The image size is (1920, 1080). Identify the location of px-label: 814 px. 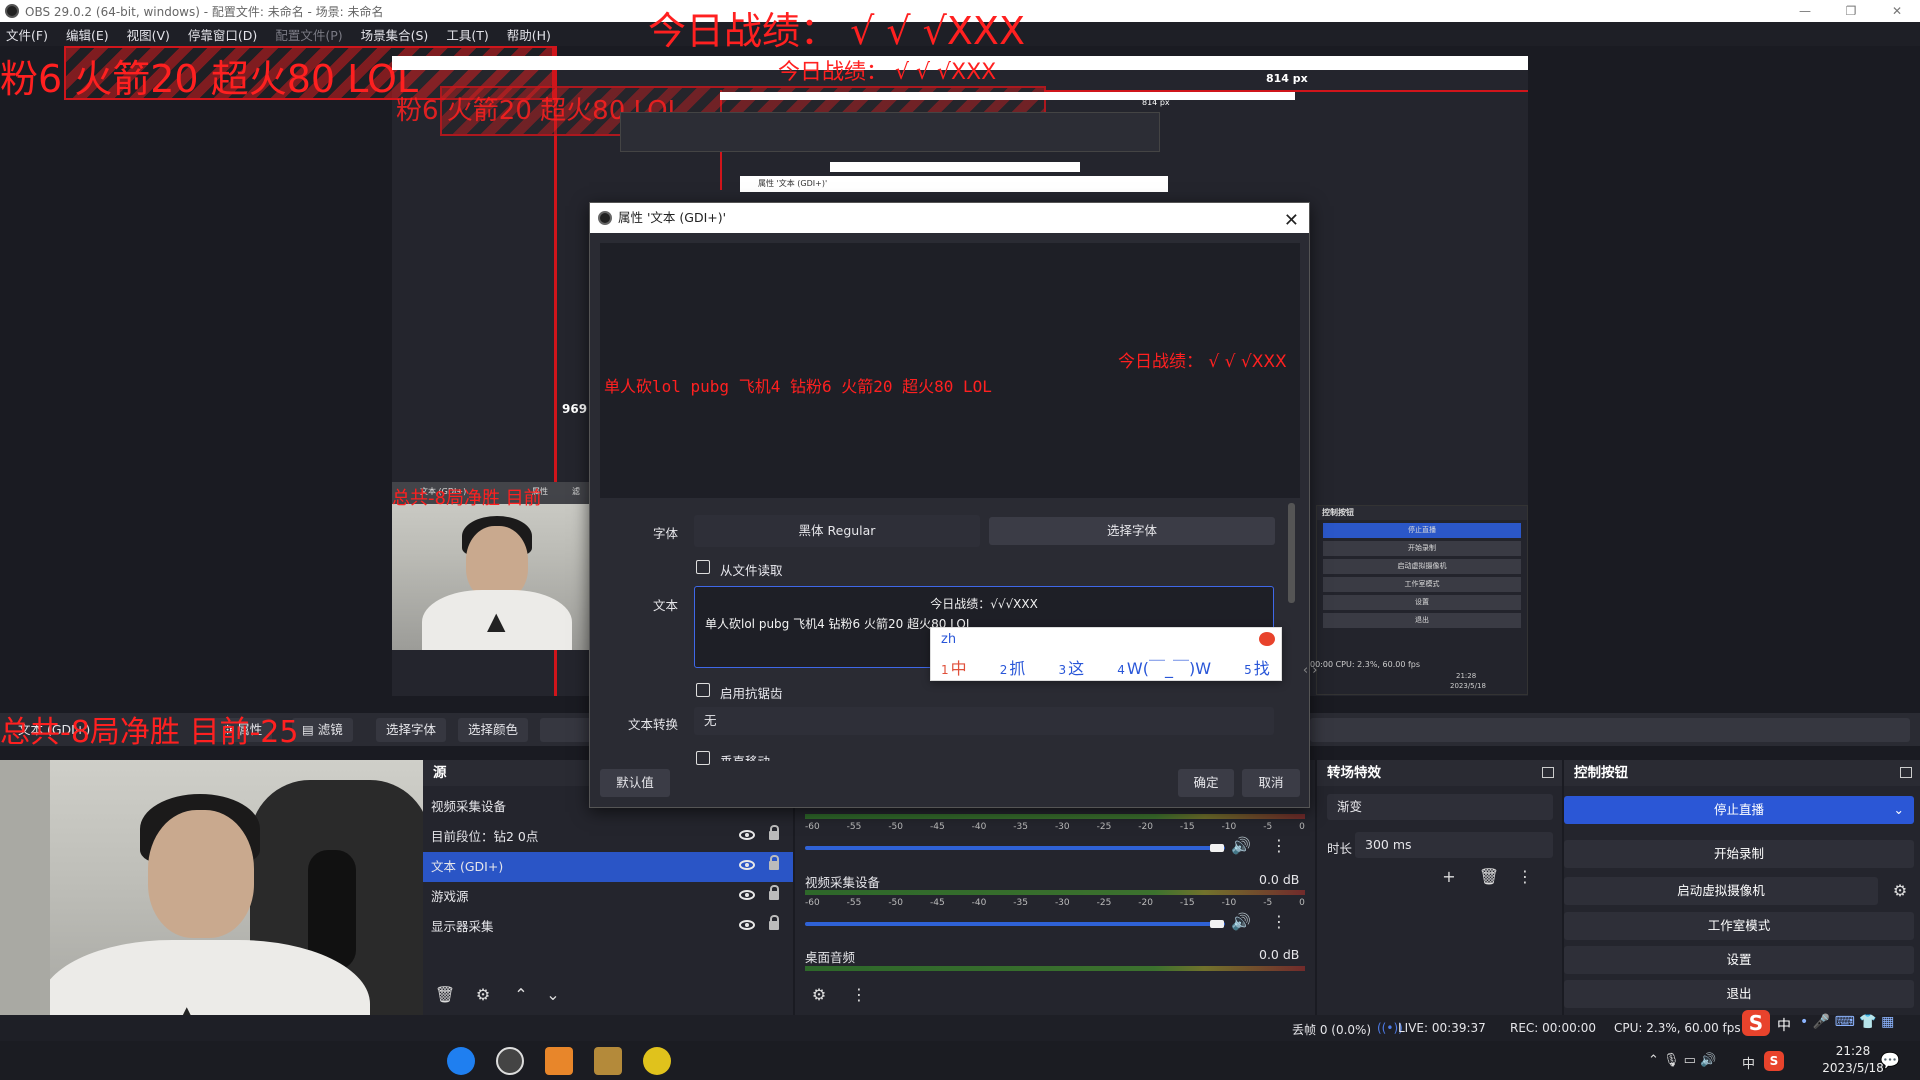
(1287, 78).